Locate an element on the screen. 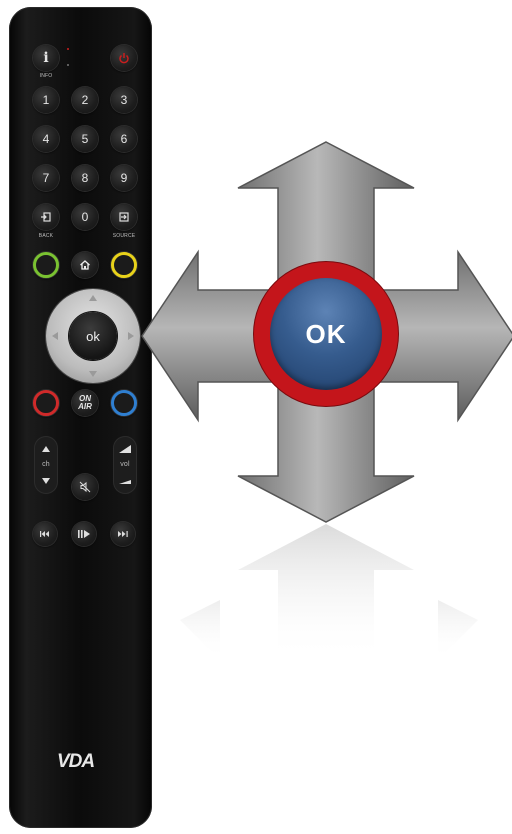 The image size is (512, 834). navigation-dpad: ok is located at coordinates (93, 336).